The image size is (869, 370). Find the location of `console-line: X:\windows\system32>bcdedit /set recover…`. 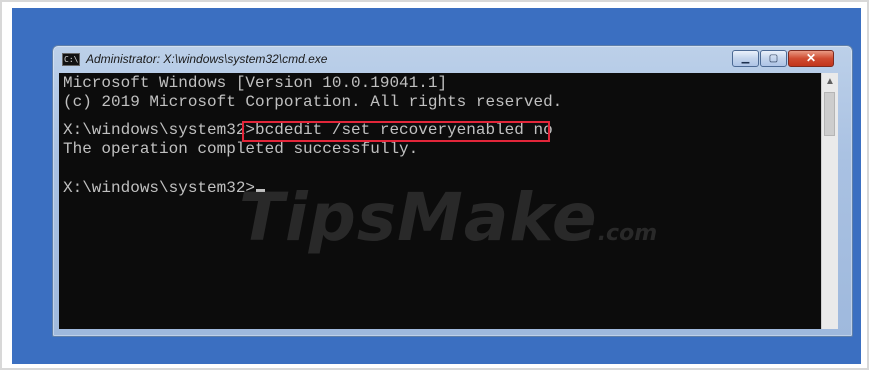

console-line: X:\windows\system32>bcdedit /set recover… is located at coordinates (308, 130).